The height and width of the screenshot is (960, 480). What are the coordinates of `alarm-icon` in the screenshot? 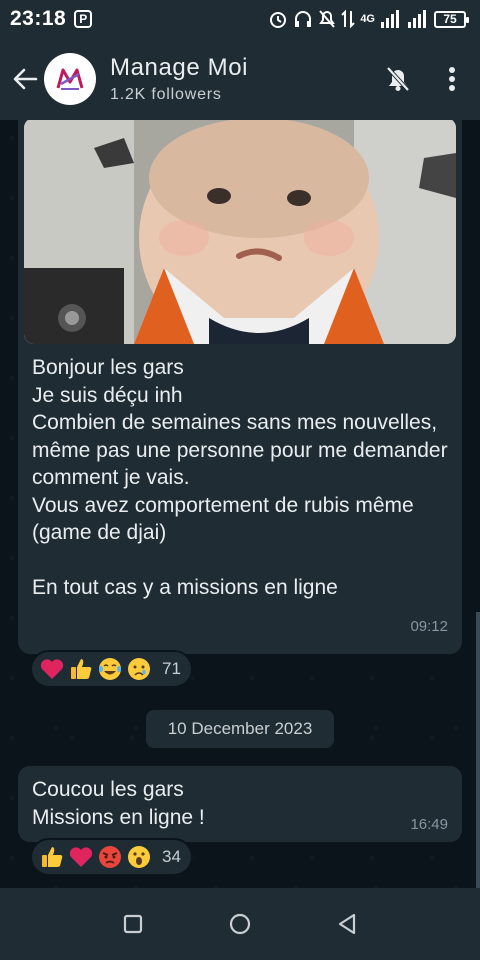 It's located at (278, 20).